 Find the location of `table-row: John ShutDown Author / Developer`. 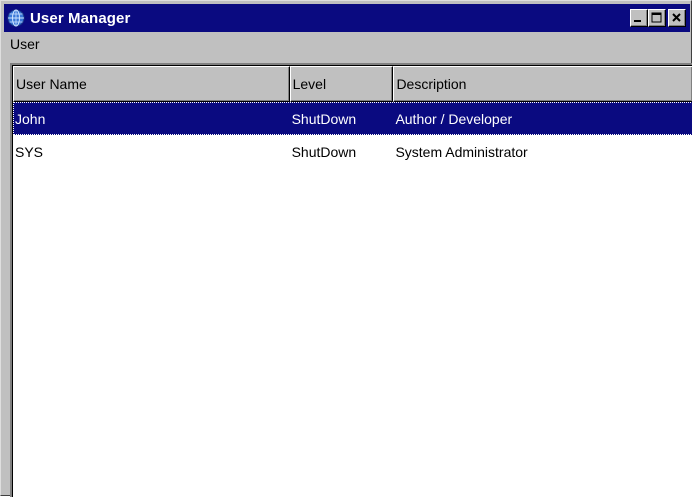

table-row: John ShutDown Author / Developer is located at coordinates (352, 118).